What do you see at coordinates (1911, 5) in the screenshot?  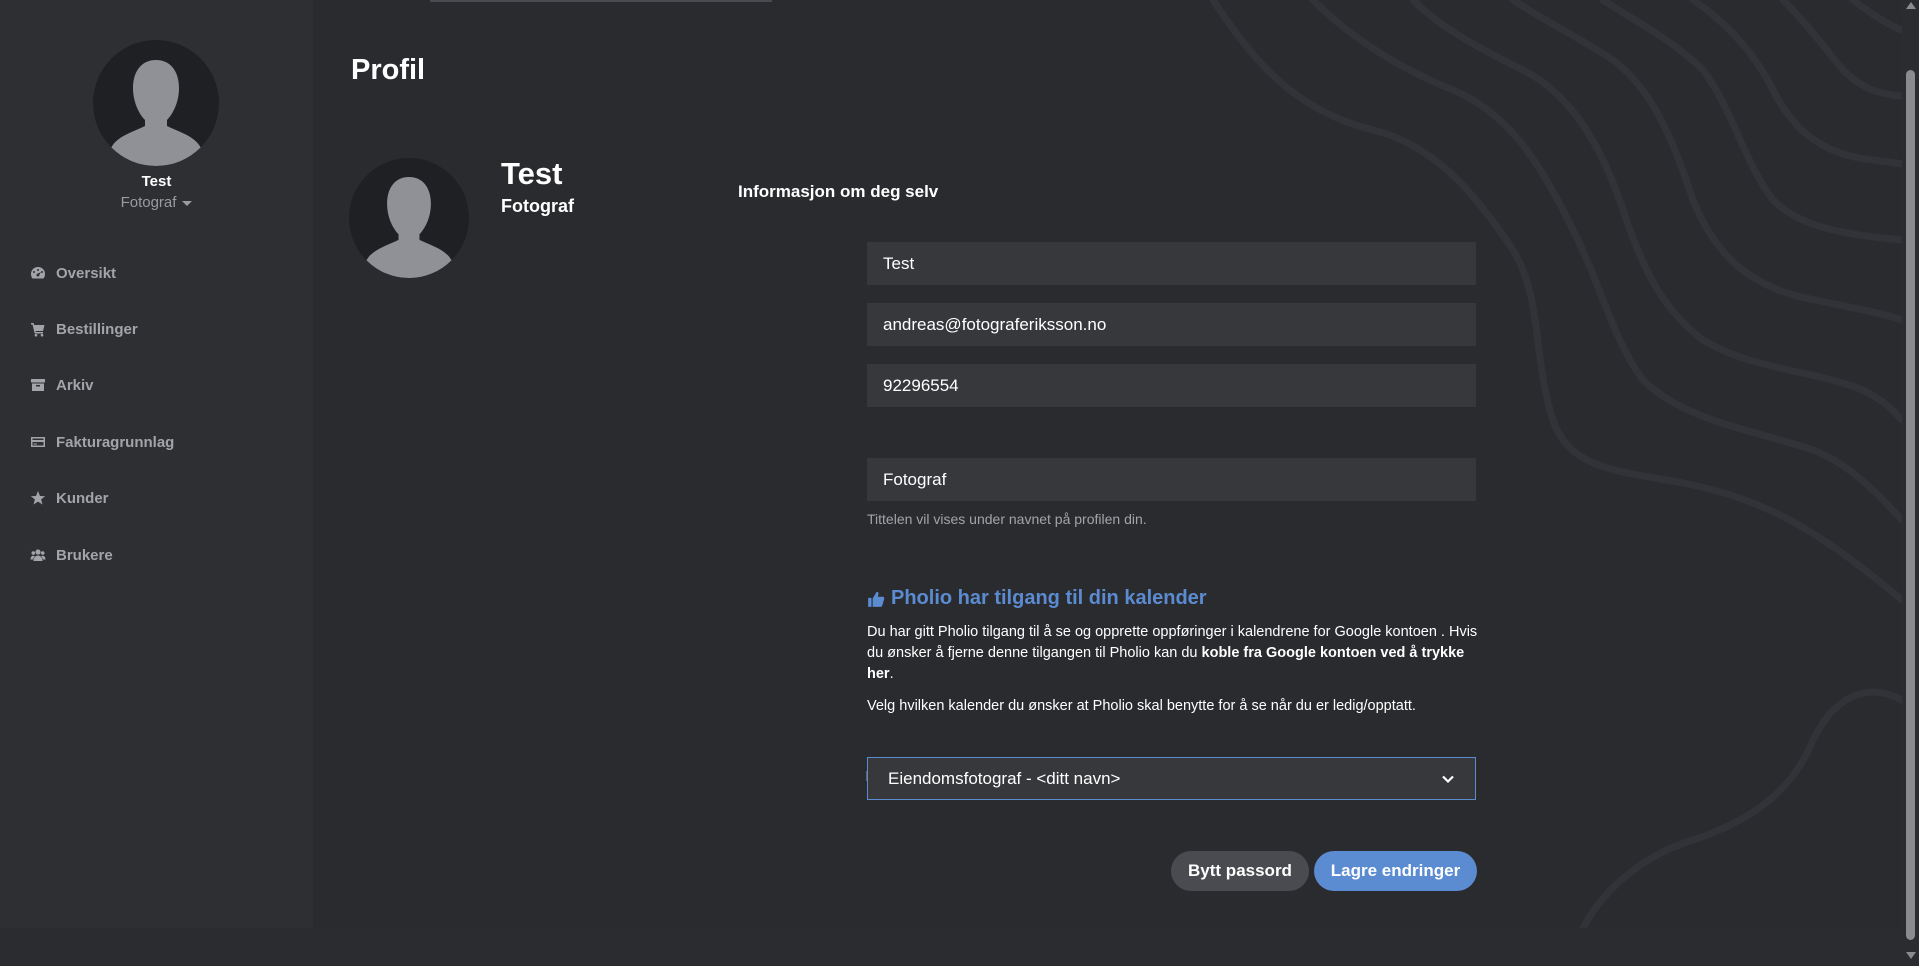 I see `scroll-up-arrow-icon` at bounding box center [1911, 5].